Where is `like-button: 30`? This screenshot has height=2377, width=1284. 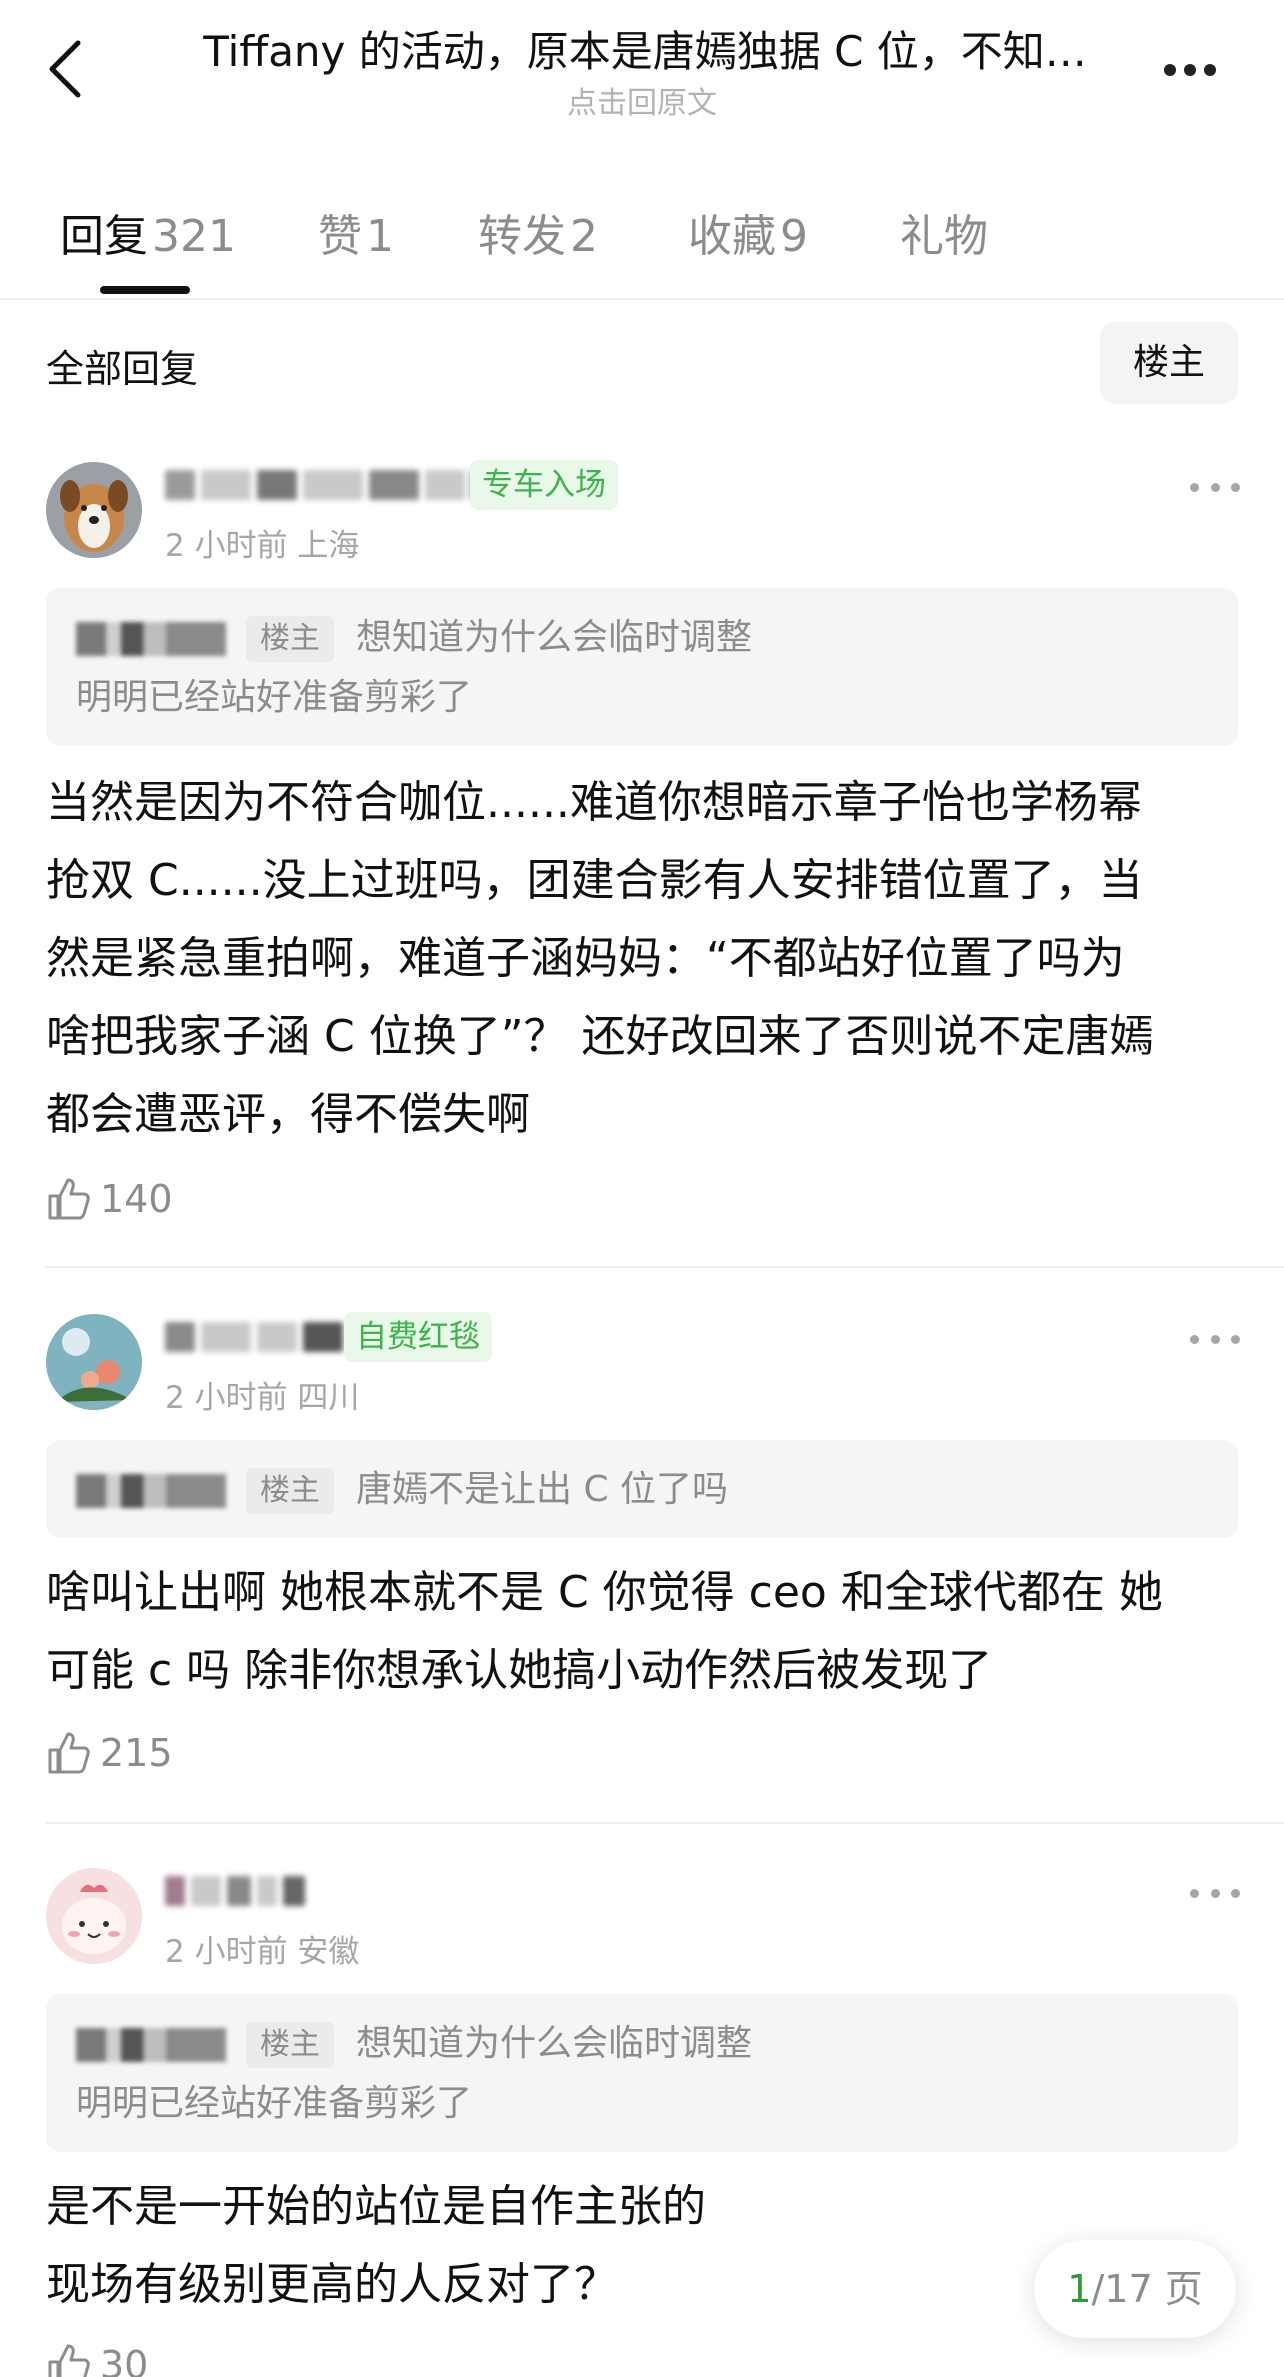 like-button: 30 is located at coordinates (97, 2358).